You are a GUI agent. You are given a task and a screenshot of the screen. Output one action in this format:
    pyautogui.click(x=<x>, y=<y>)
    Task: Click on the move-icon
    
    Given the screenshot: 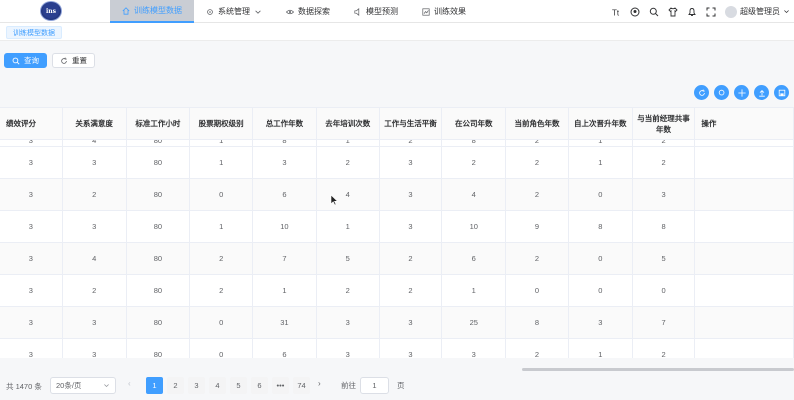 What is the action you would take?
    pyautogui.click(x=741, y=92)
    